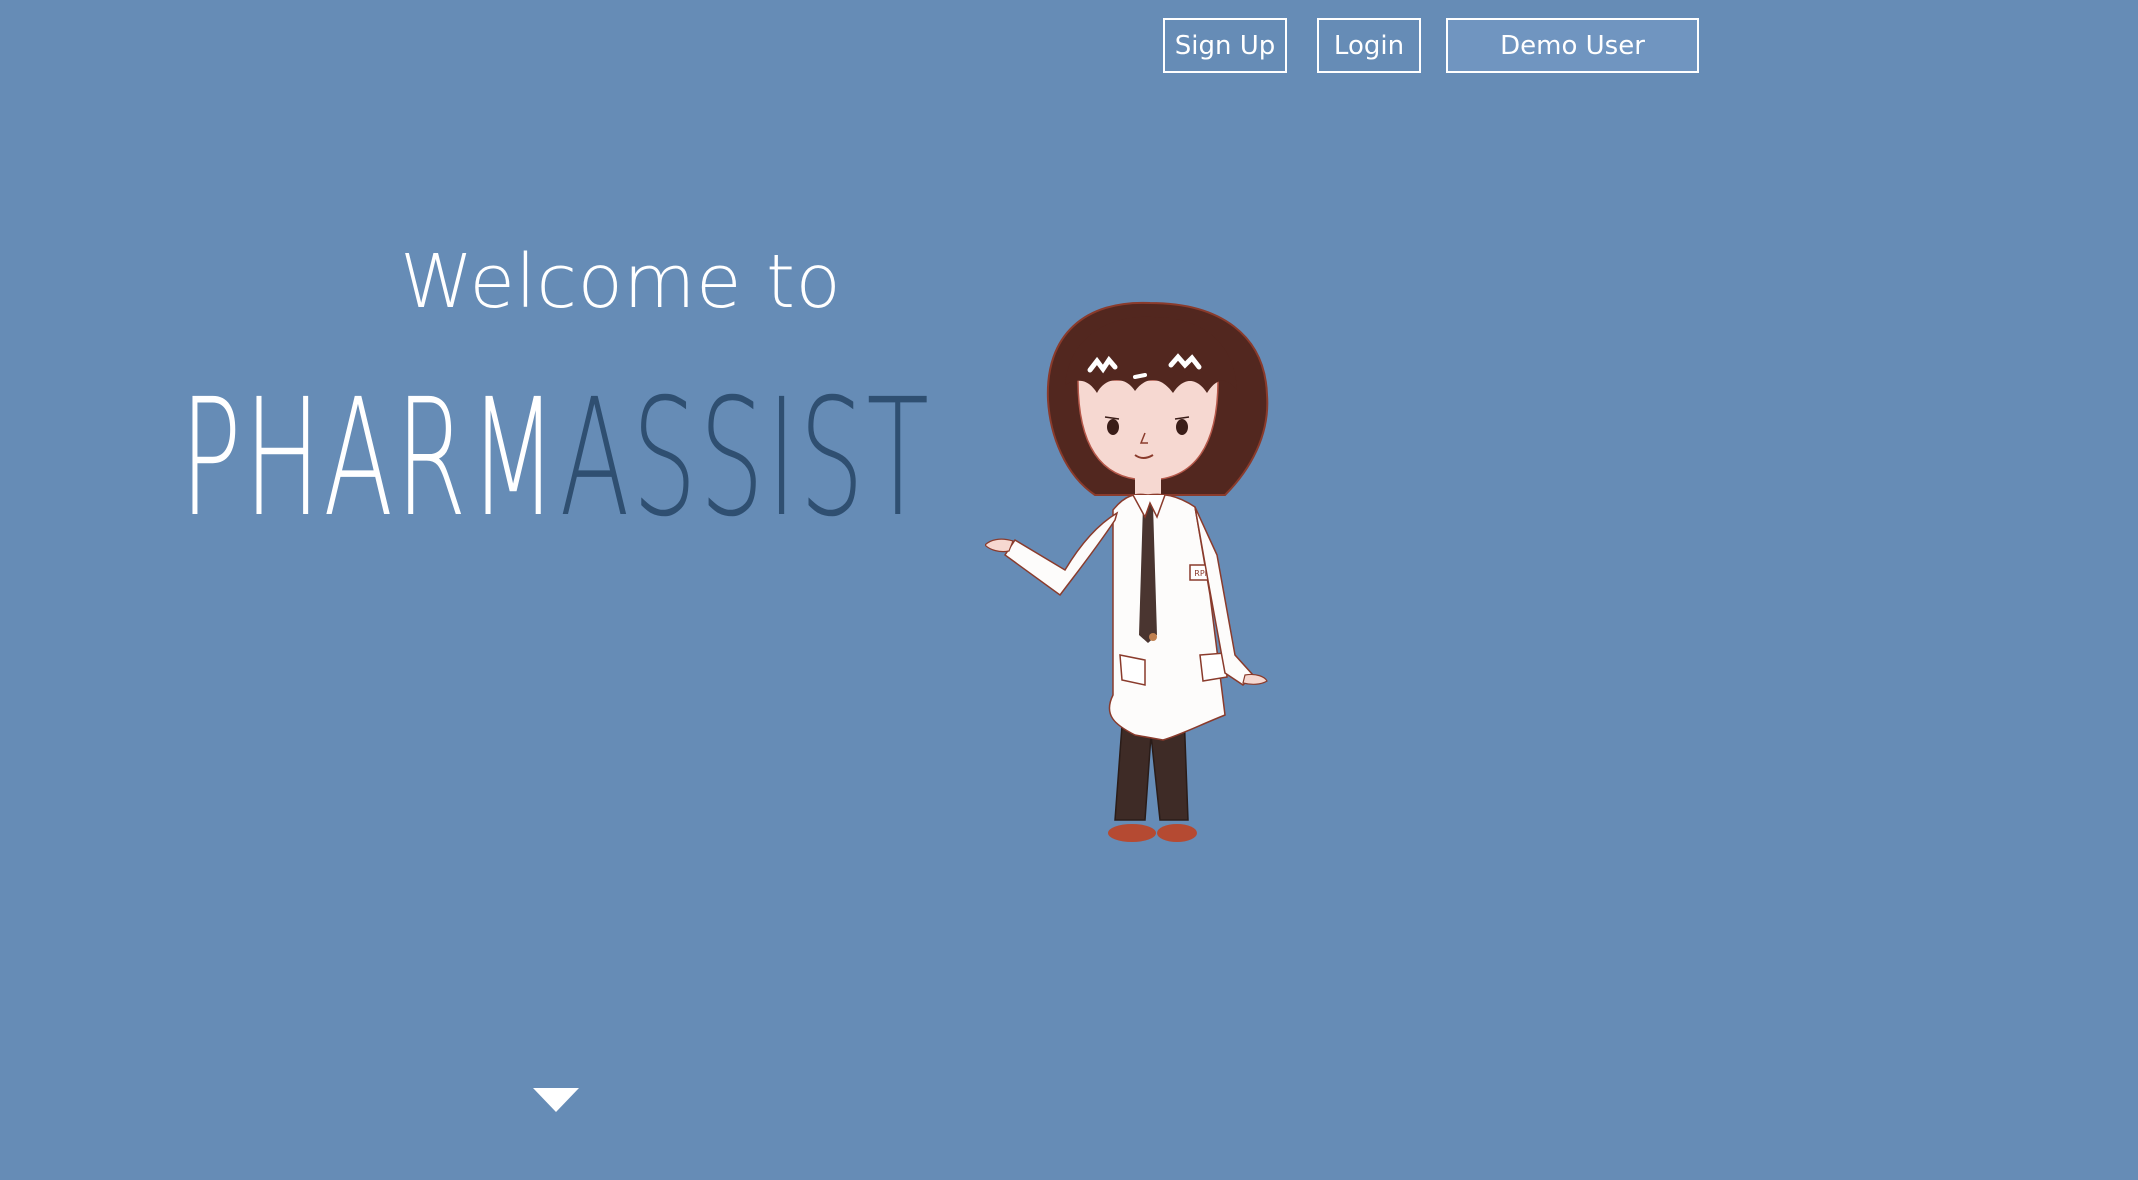 Image resolution: width=2138 pixels, height=1180 pixels. What do you see at coordinates (1225, 45) in the screenshot?
I see `signup-button: Sign Up` at bounding box center [1225, 45].